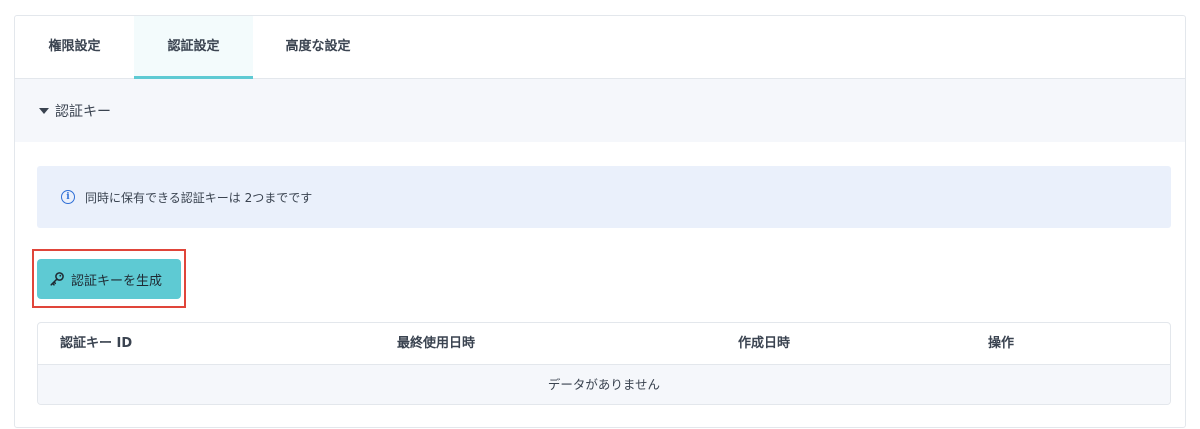 The height and width of the screenshot is (429, 1200). What do you see at coordinates (83, 111) in the screenshot?
I see `section-title: 認証キー` at bounding box center [83, 111].